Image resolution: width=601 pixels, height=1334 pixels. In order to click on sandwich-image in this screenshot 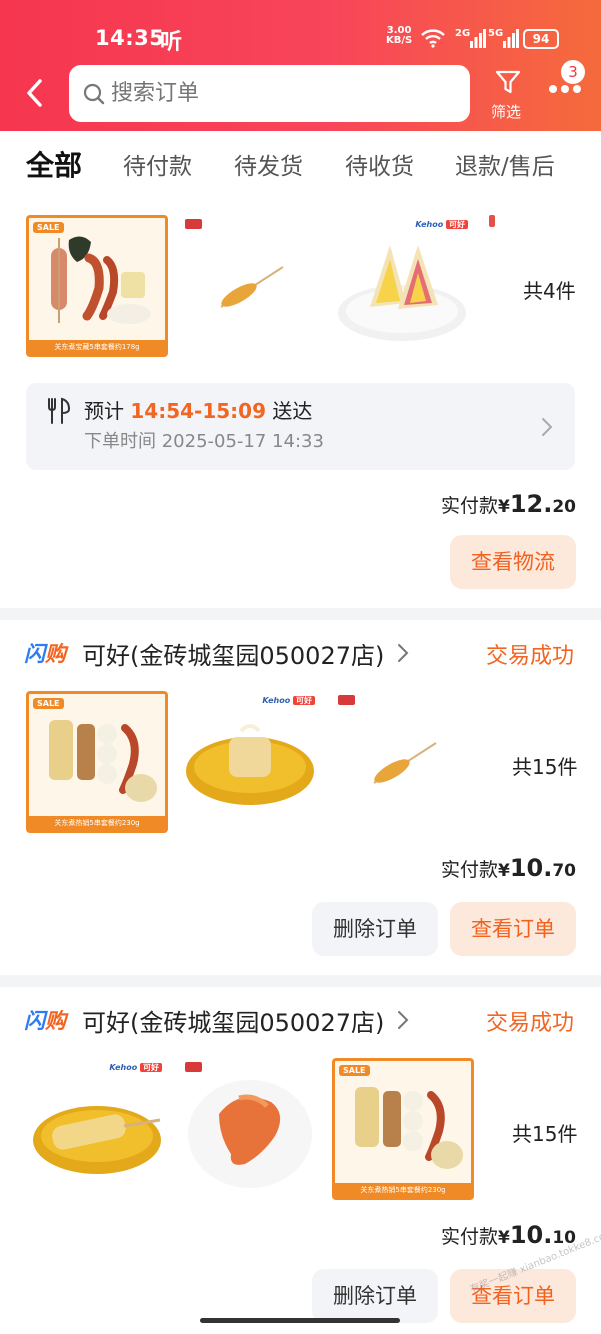, I will do `click(402, 293)`.